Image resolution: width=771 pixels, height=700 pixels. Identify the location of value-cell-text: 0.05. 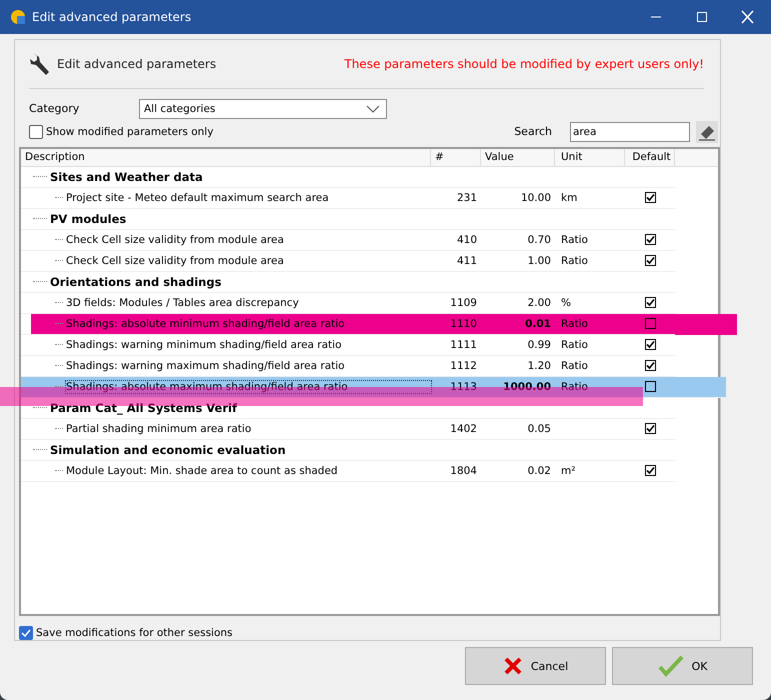
(539, 428).